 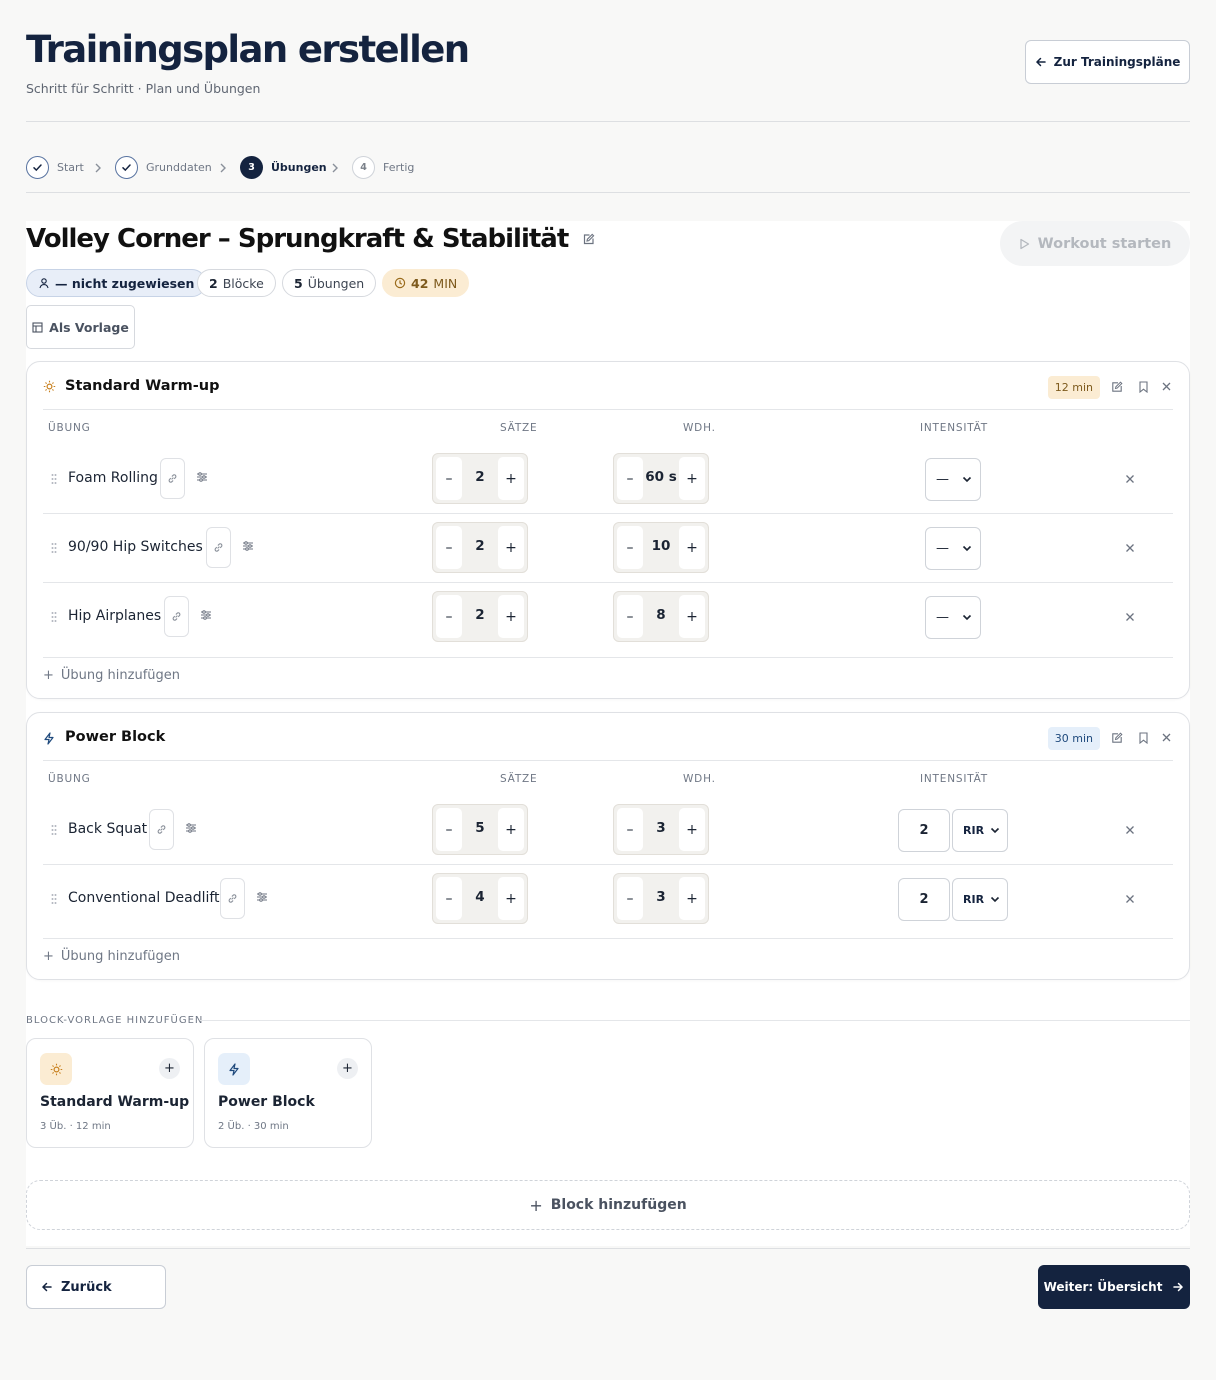 I want to click on assignee-chip: — nicht zugewiesen, so click(x=116, y=283).